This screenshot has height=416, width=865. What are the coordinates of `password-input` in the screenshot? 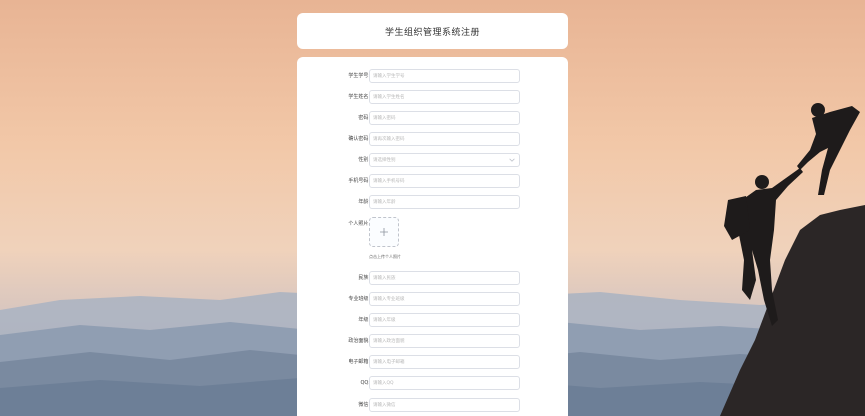 It's located at (444, 118).